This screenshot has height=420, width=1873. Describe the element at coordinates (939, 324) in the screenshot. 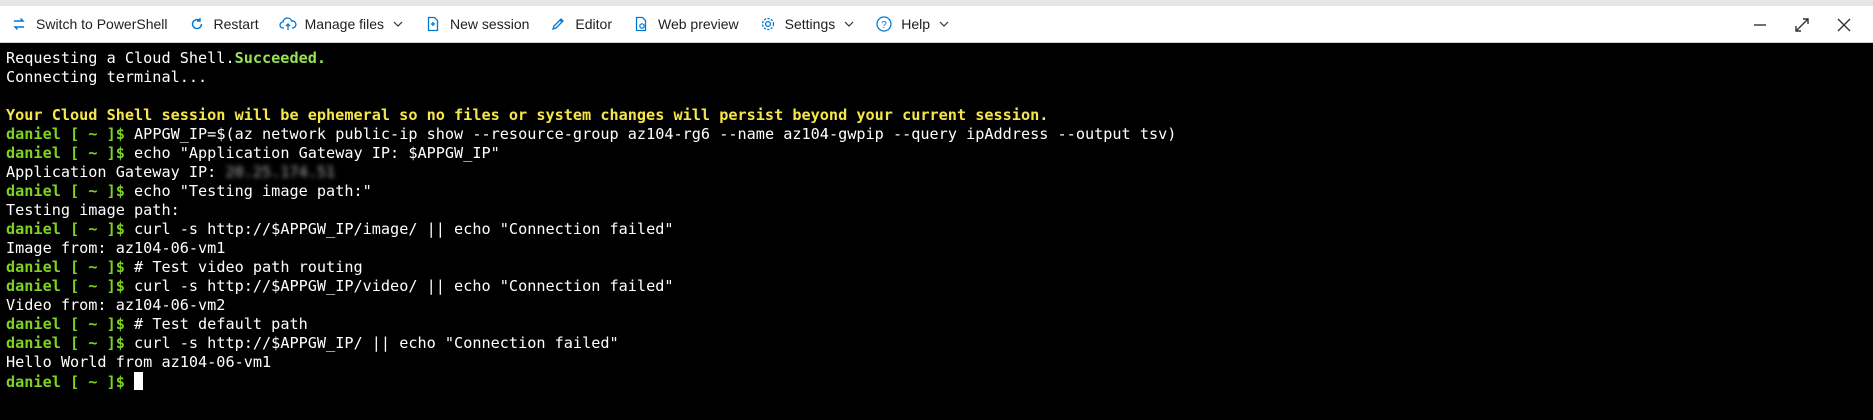

I see `terminal-line: daniel [ ~ ]$ # Test default path` at that location.